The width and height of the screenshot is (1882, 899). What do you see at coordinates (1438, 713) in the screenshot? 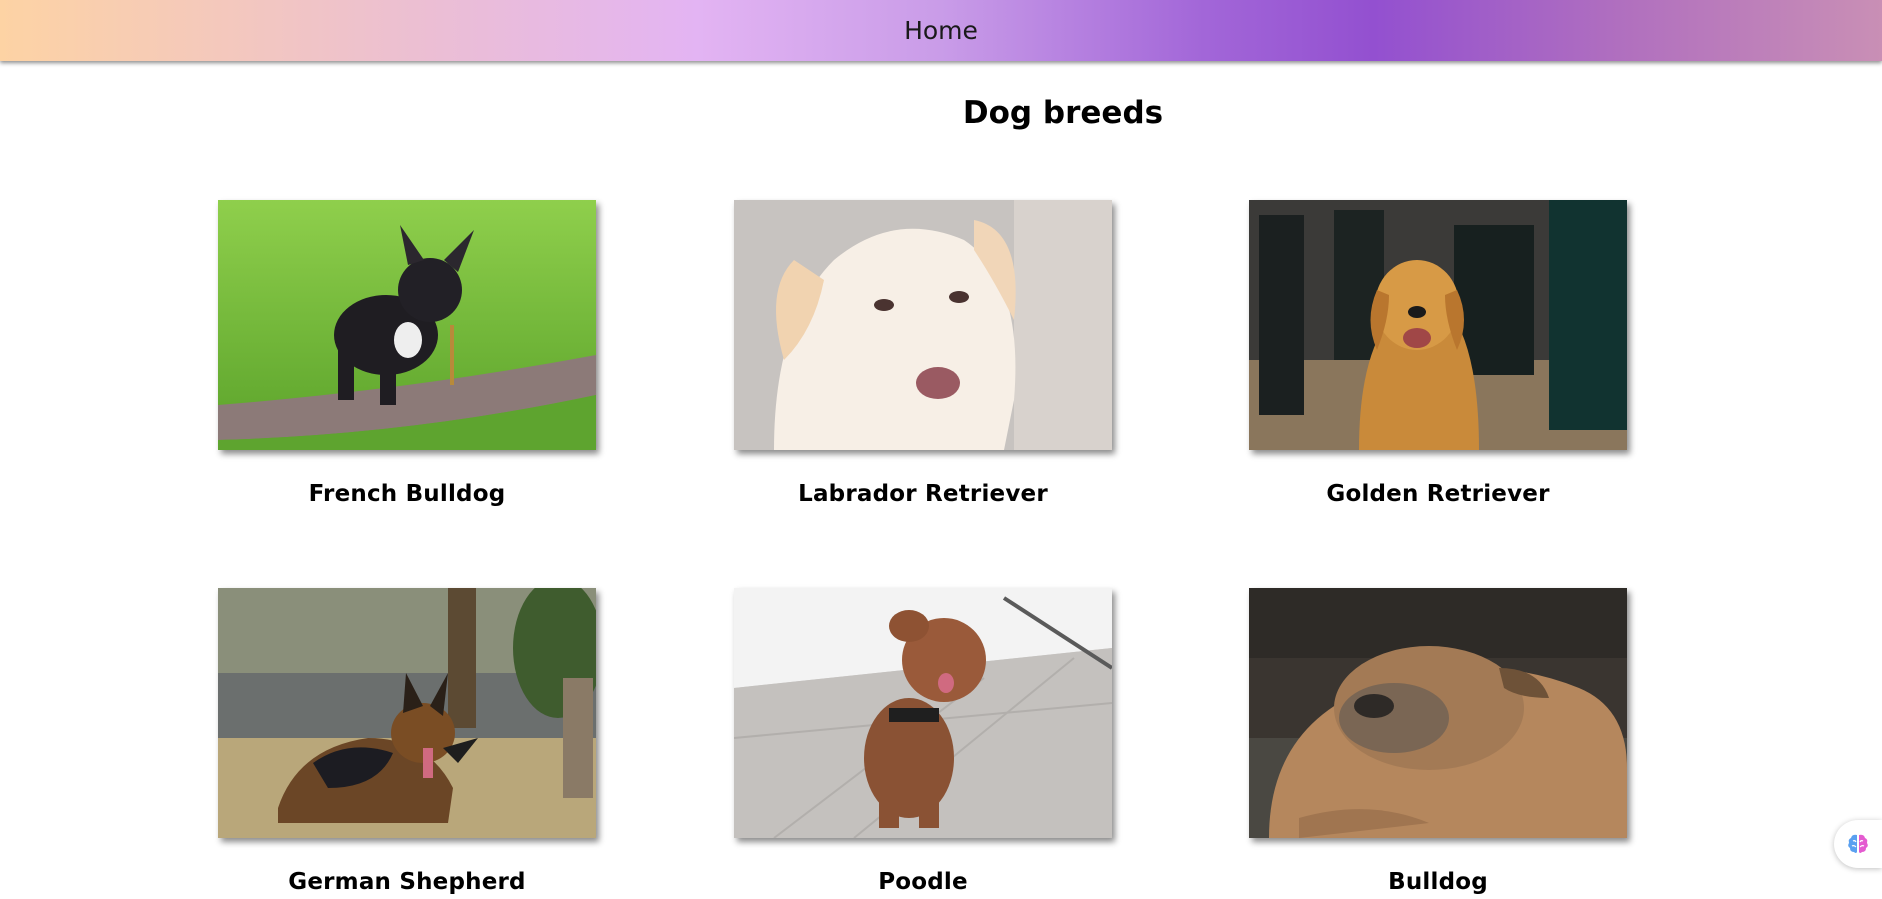
I see `bulldog-photo` at bounding box center [1438, 713].